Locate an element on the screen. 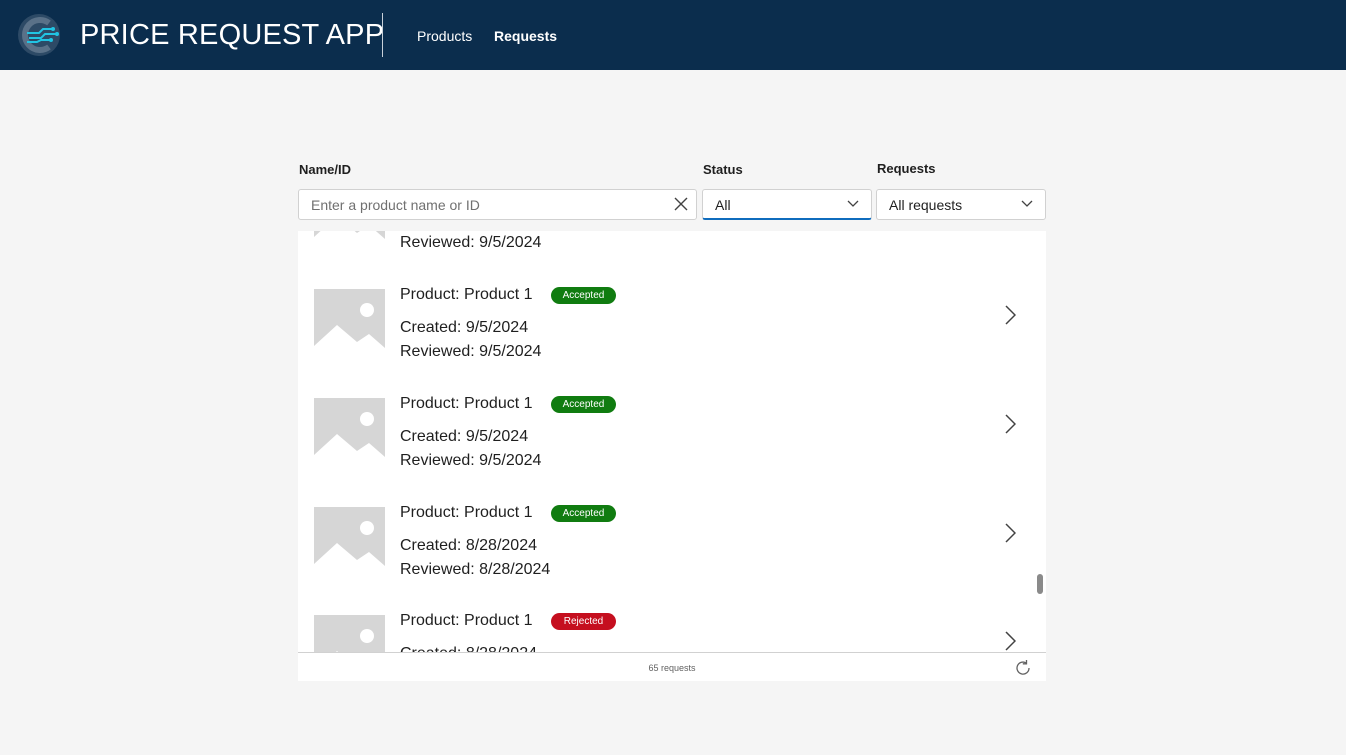 Image resolution: width=1346 pixels, height=755 pixels. request-count: 65 requests is located at coordinates (672, 668).